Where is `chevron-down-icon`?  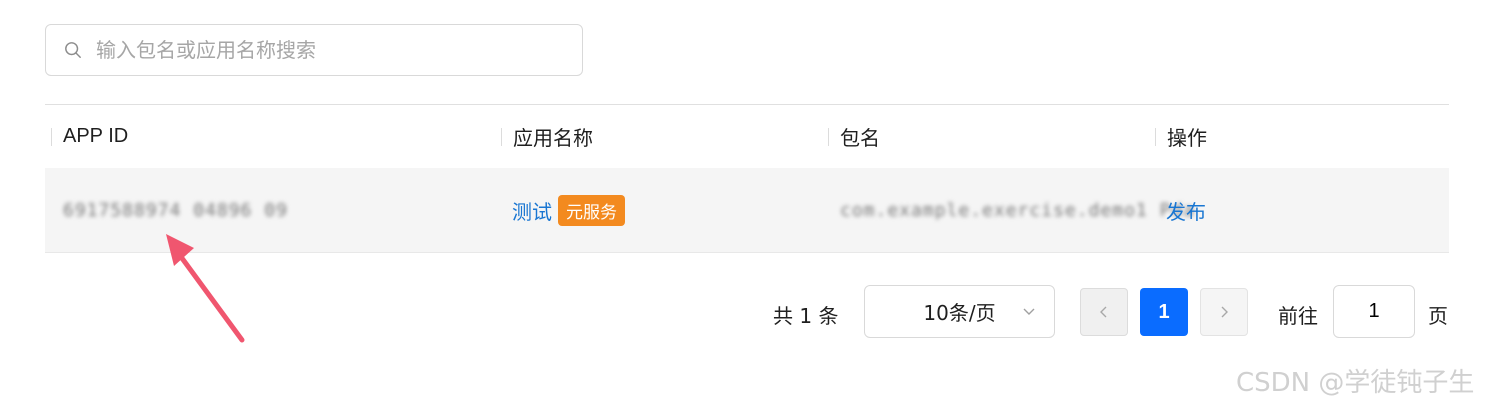 chevron-down-icon is located at coordinates (1029, 311).